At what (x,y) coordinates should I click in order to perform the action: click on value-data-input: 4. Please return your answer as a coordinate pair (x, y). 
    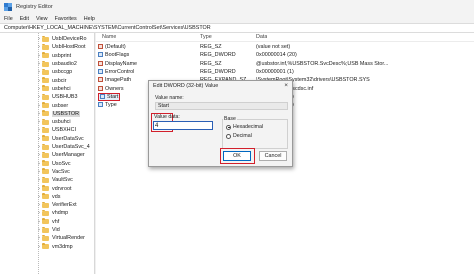
    Looking at the image, I should click on (183, 125).